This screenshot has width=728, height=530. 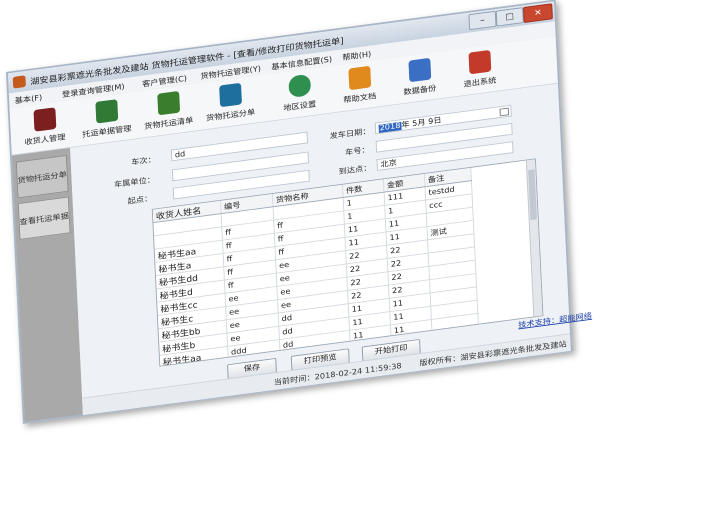 What do you see at coordinates (360, 78) in the screenshot?
I see `help-doc-icon` at bounding box center [360, 78].